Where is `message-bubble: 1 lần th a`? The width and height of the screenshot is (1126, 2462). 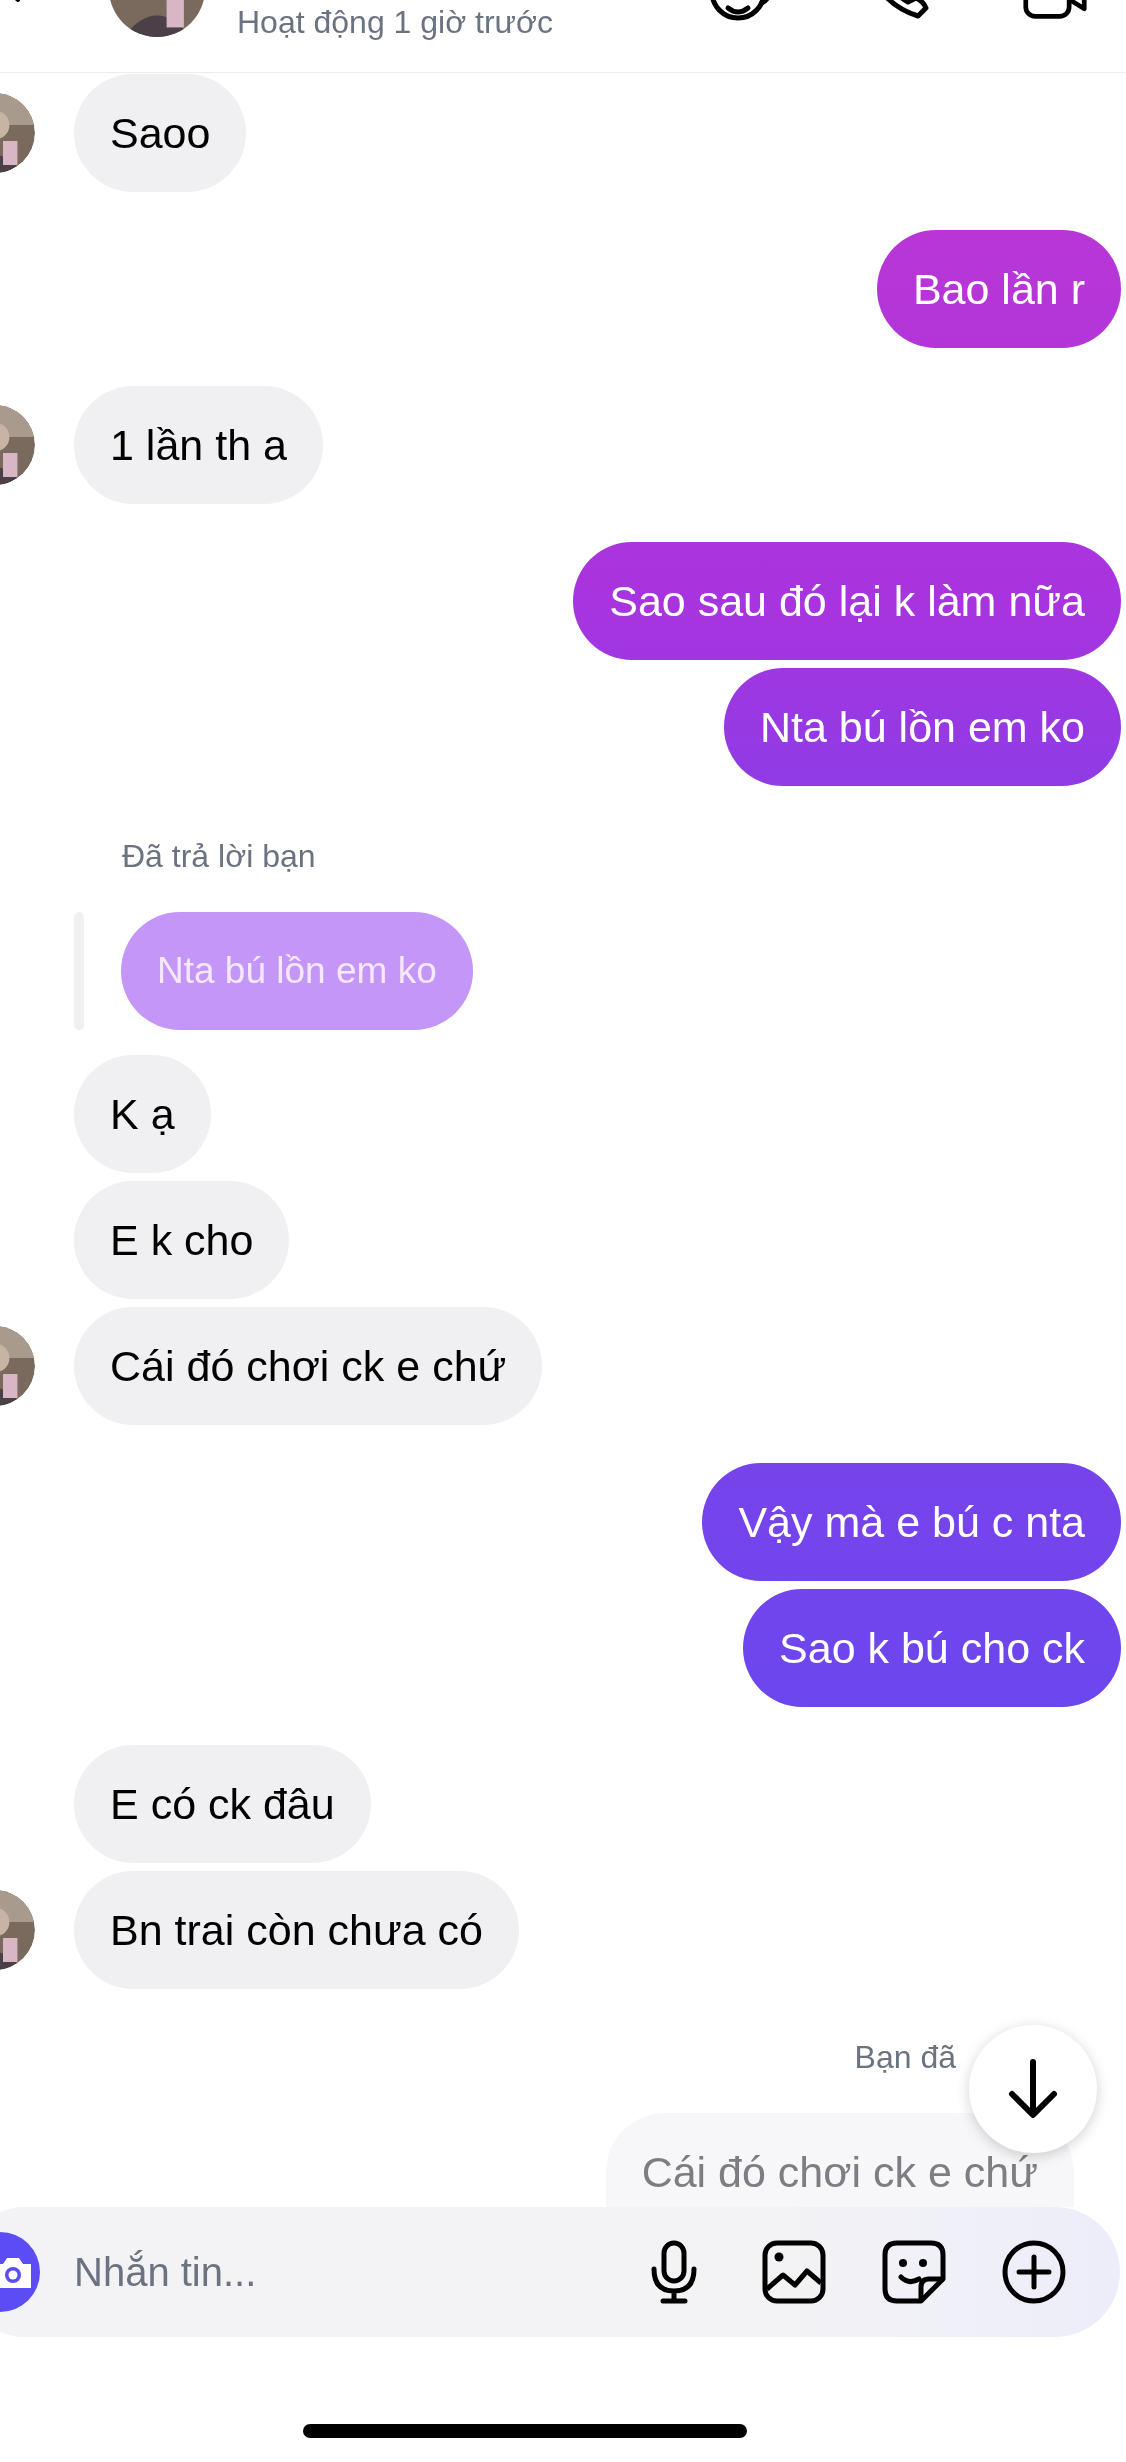
message-bubble: 1 lần th a is located at coordinates (198, 445).